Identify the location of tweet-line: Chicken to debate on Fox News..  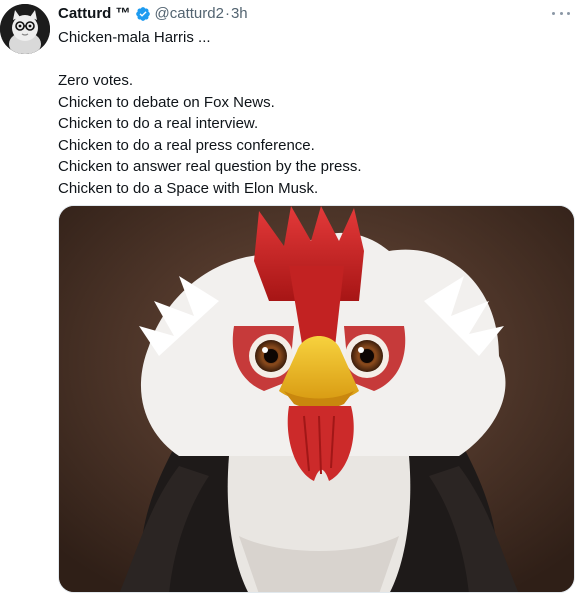
(166, 102).